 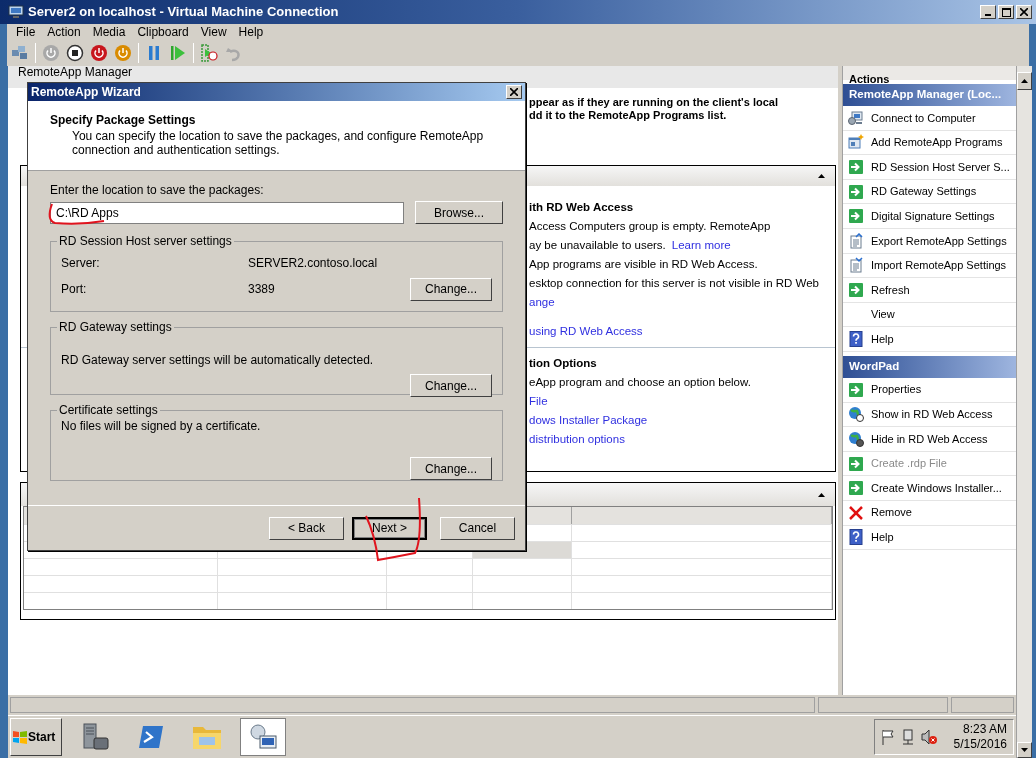 I want to click on windows-logo-icon, so click(x=20, y=737).